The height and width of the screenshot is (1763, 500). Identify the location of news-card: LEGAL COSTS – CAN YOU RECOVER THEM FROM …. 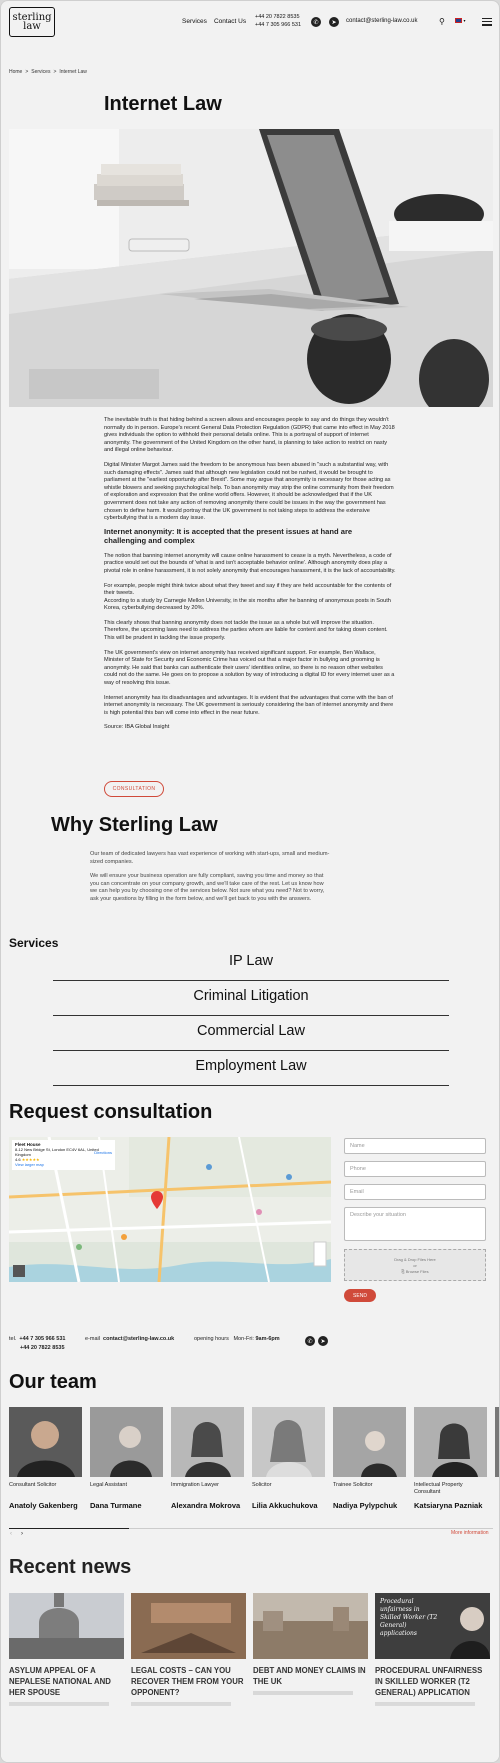
(188, 1649).